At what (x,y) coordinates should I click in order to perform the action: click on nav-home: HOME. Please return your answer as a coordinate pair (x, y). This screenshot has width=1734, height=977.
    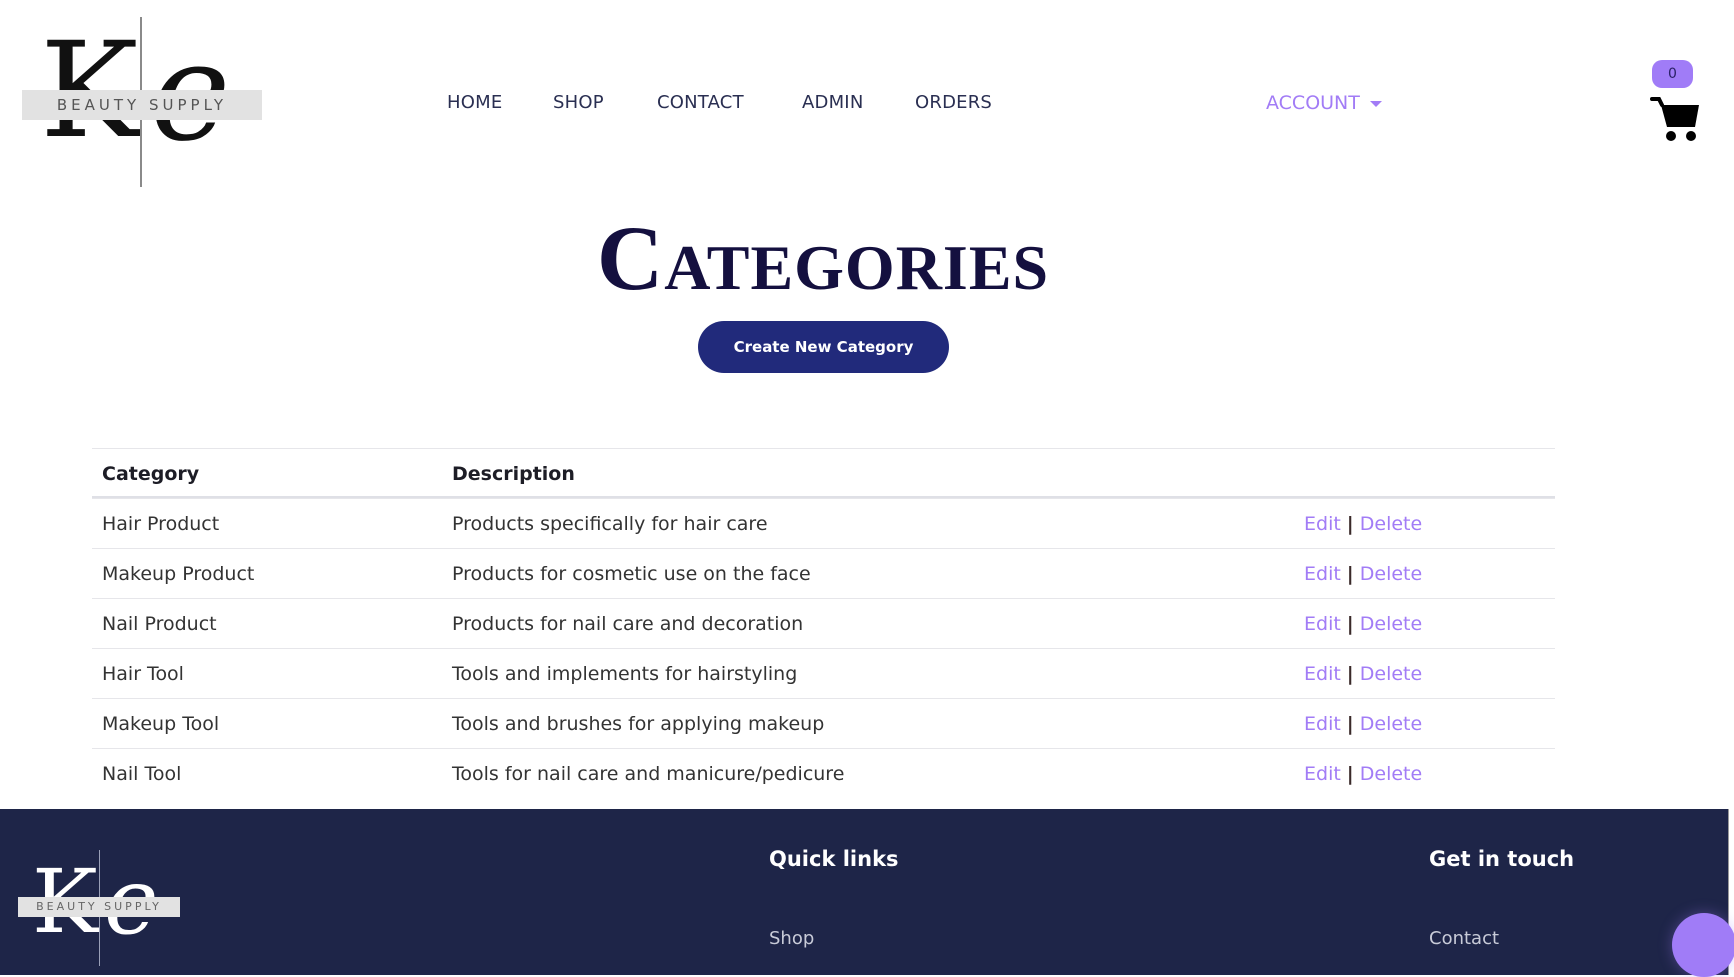
    Looking at the image, I should click on (474, 102).